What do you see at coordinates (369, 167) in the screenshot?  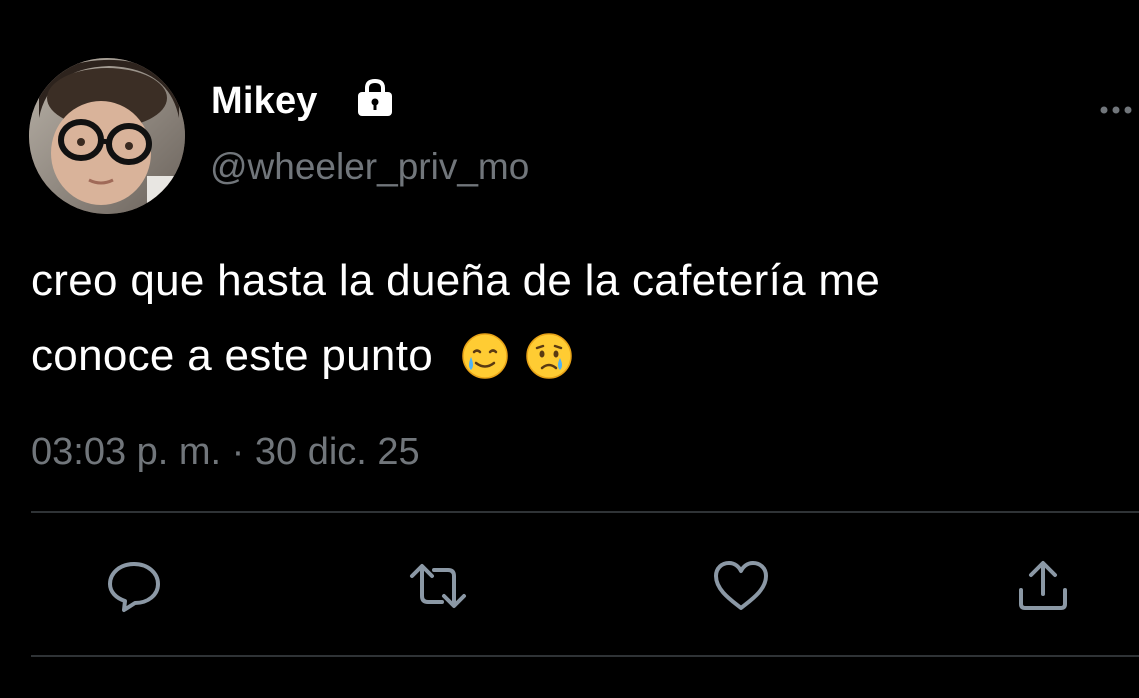 I see `handle: @wheeler_priv_mo` at bounding box center [369, 167].